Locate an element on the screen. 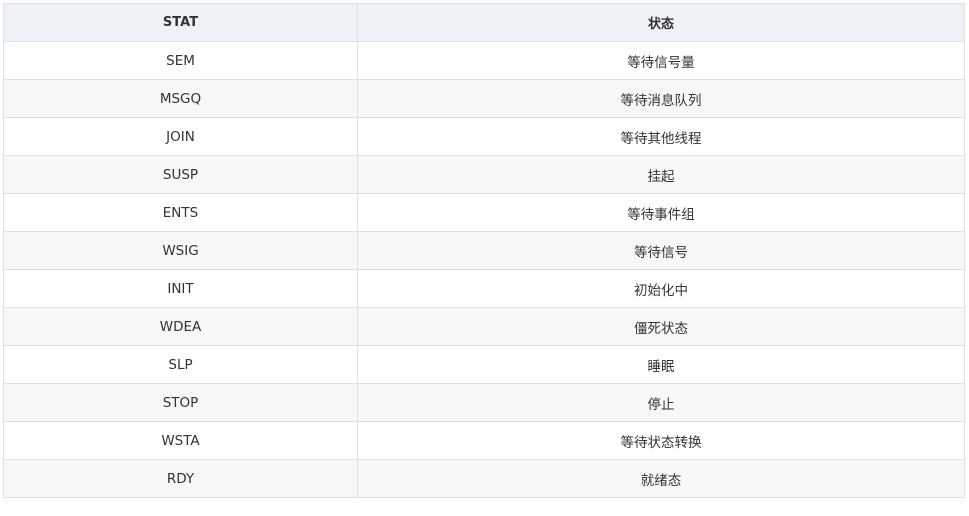 Image resolution: width=969 pixels, height=516 pixels. stat-cell: JOIN is located at coordinates (180, 136).